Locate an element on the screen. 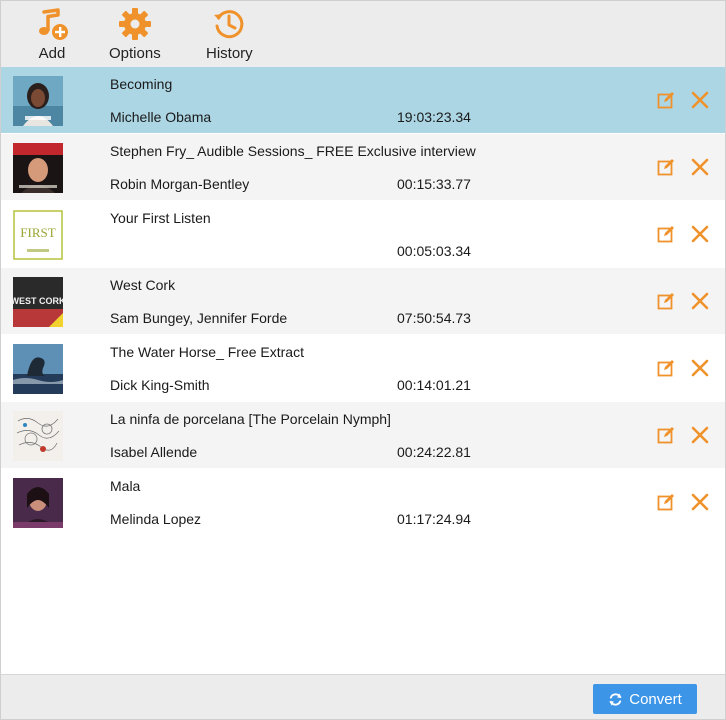 Image resolution: width=726 pixels, height=720 pixels. history-clock-icon is located at coordinates (229, 24).